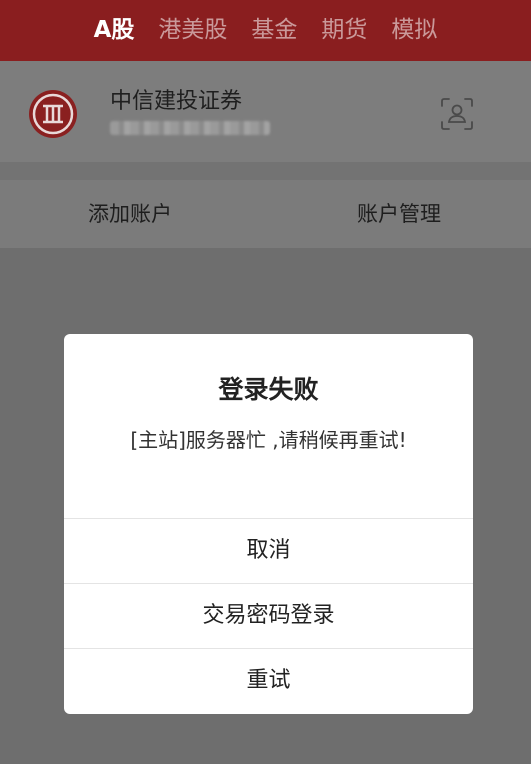  I want to click on section-divider, so click(265, 171).